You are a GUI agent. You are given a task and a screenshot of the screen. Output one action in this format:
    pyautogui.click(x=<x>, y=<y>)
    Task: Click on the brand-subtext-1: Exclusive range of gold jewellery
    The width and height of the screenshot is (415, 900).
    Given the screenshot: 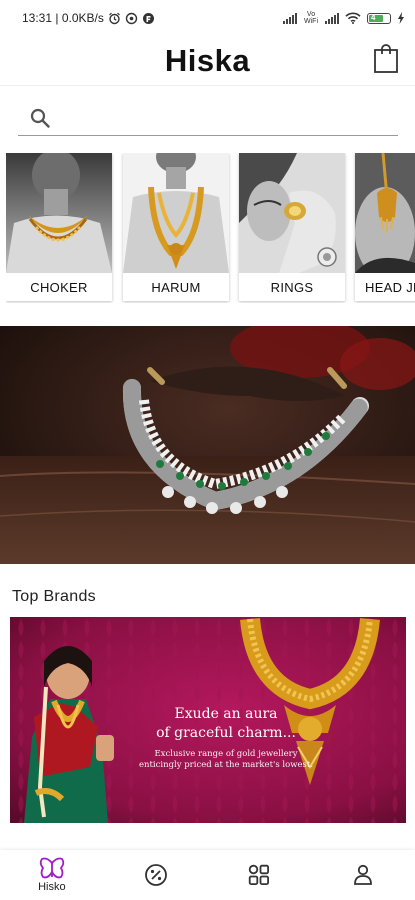 What is the action you would take?
    pyautogui.click(x=226, y=754)
    